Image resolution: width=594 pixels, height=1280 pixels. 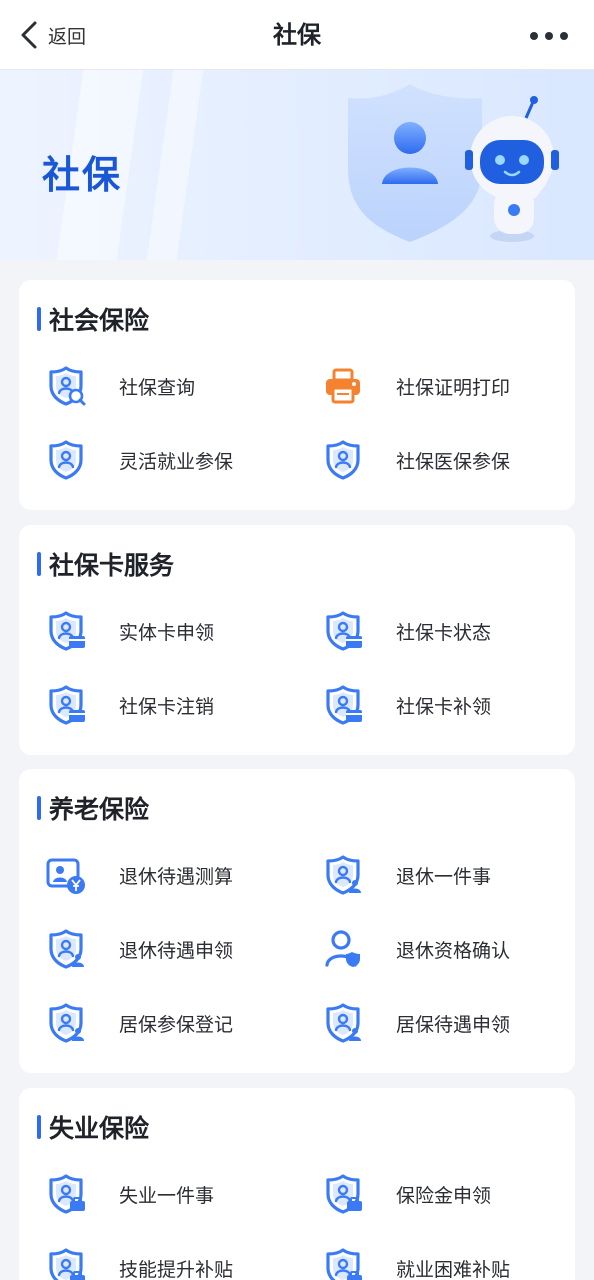 I want to click on service-item: 退休待遇测算, so click(x=164, y=875).